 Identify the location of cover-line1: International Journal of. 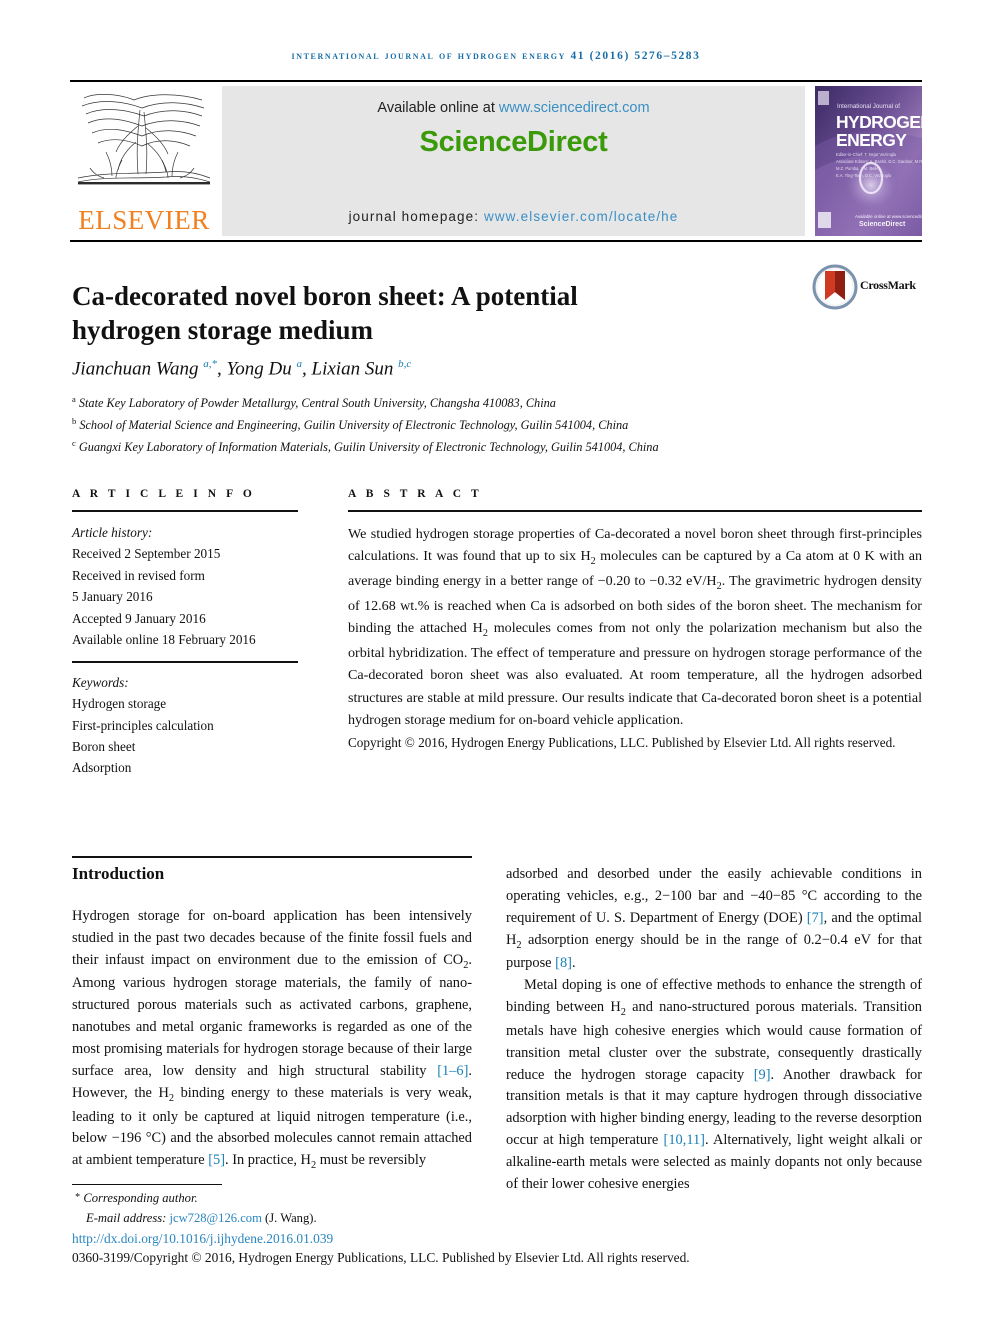
(868, 106).